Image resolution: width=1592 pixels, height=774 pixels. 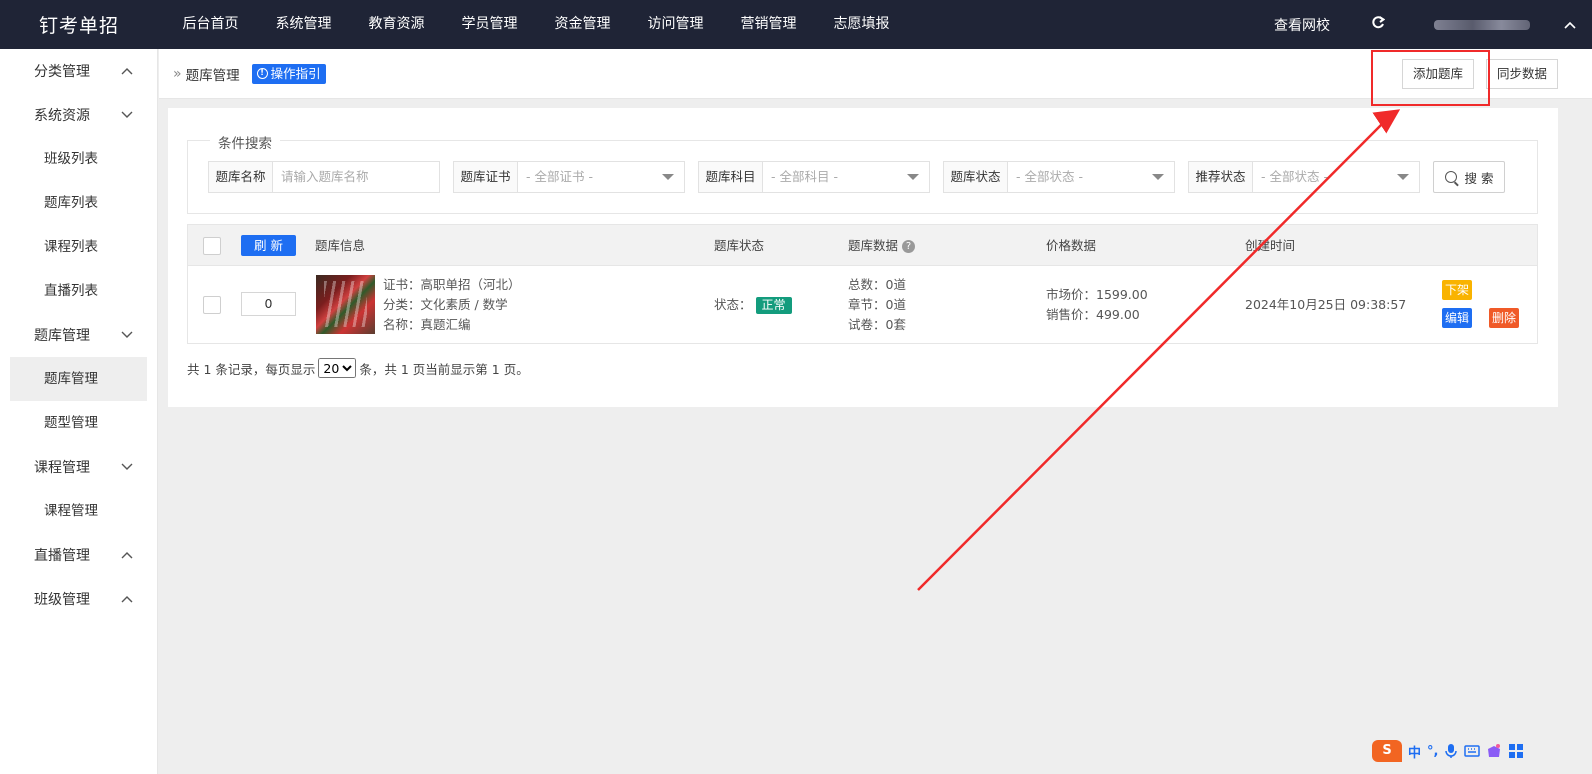 I want to click on question-total: 总数：0道, so click(x=877, y=284).